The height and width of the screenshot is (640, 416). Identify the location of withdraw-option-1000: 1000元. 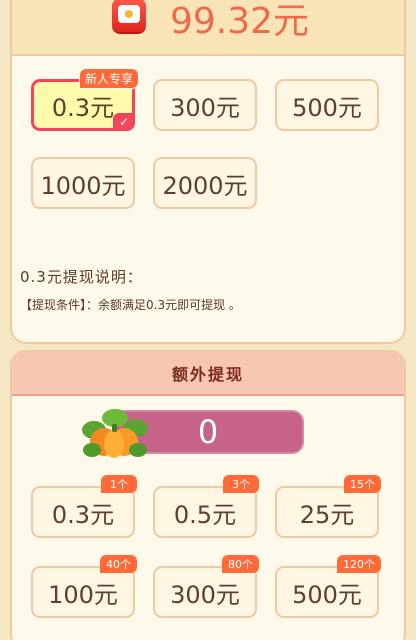
(83, 183).